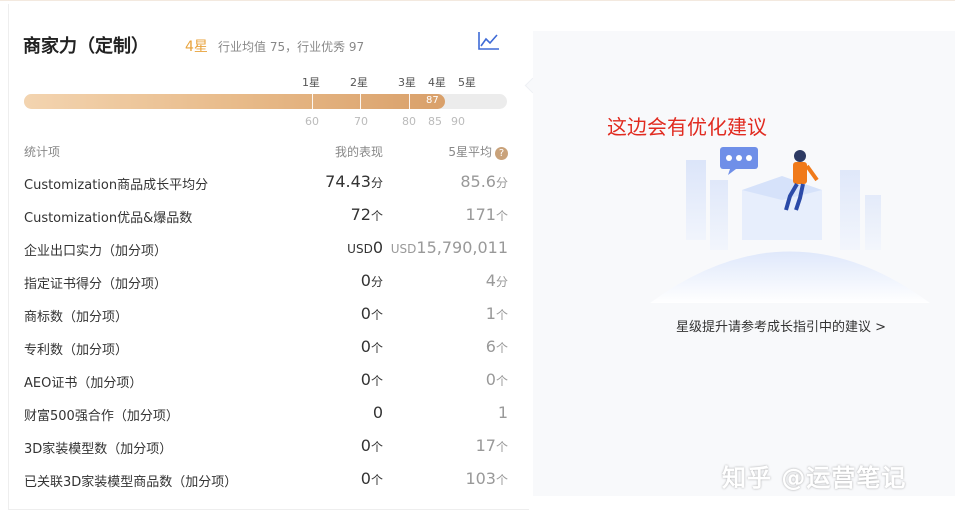 The height and width of the screenshot is (513, 955). I want to click on row-label: 已关联3D家装模型商品数（加分项）, so click(131, 482).